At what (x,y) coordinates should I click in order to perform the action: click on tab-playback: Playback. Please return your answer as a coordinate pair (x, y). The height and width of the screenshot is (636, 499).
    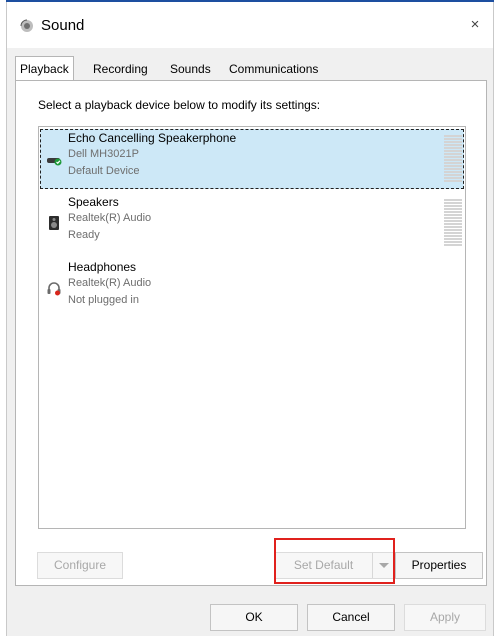
    Looking at the image, I should click on (44, 68).